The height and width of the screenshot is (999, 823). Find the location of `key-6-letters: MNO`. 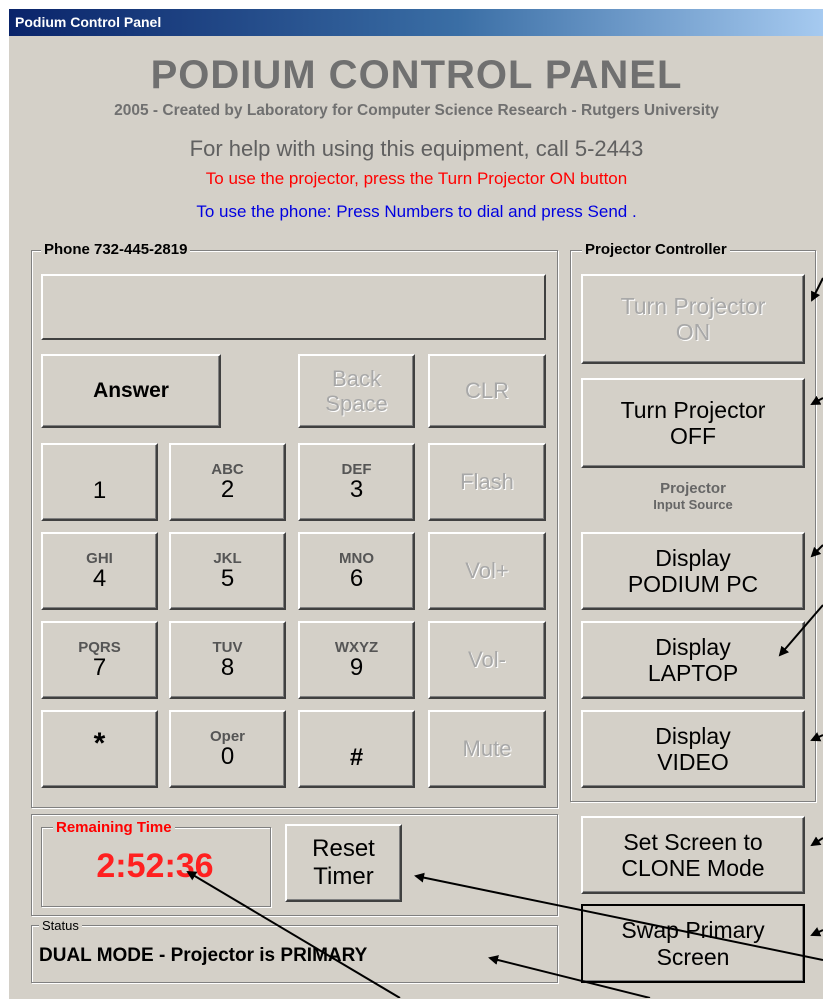

key-6-letters: MNO is located at coordinates (356, 558).